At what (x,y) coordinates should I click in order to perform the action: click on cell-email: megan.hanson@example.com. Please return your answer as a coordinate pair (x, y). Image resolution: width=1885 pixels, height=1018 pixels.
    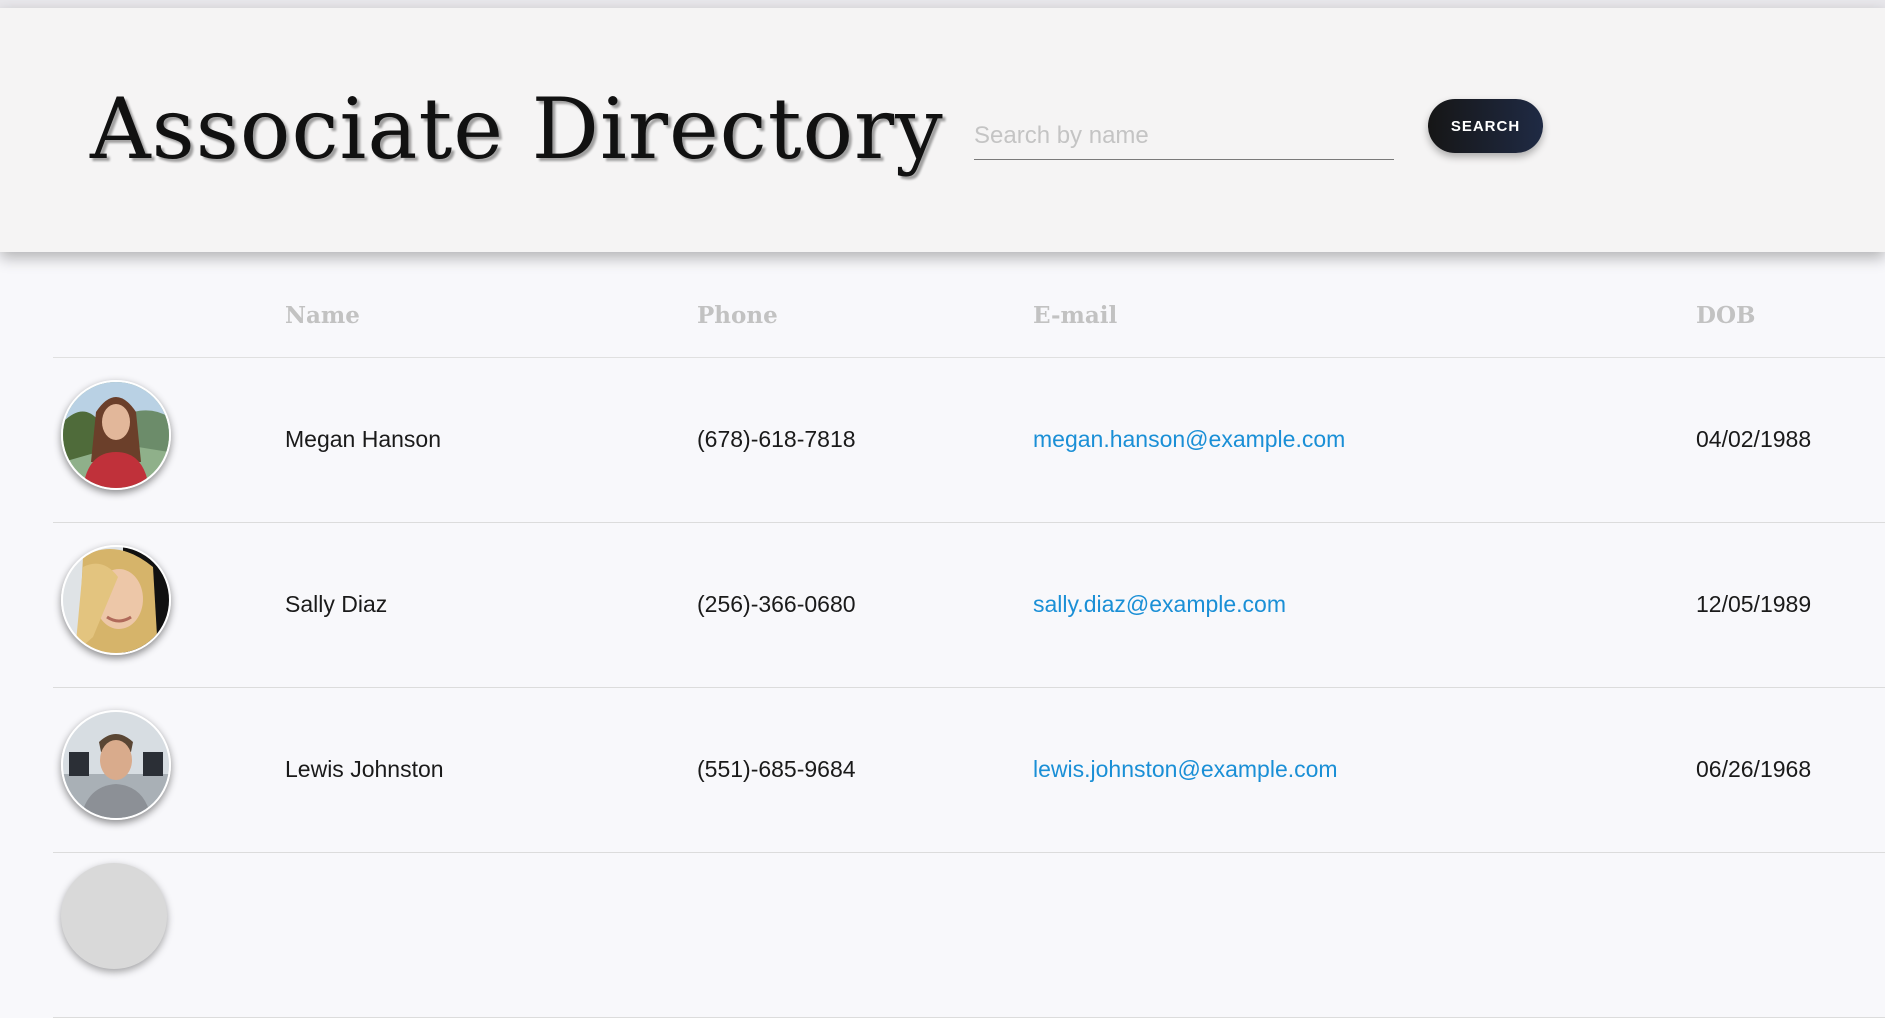
    Looking at the image, I should click on (1189, 439).